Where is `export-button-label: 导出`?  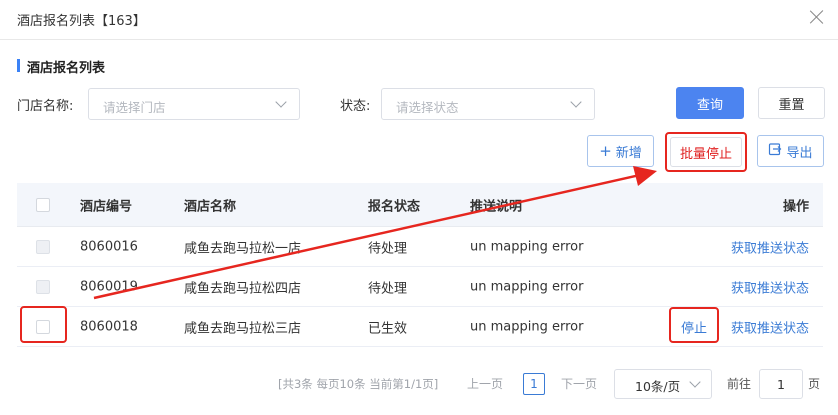 export-button-label: 导出 is located at coordinates (799, 153).